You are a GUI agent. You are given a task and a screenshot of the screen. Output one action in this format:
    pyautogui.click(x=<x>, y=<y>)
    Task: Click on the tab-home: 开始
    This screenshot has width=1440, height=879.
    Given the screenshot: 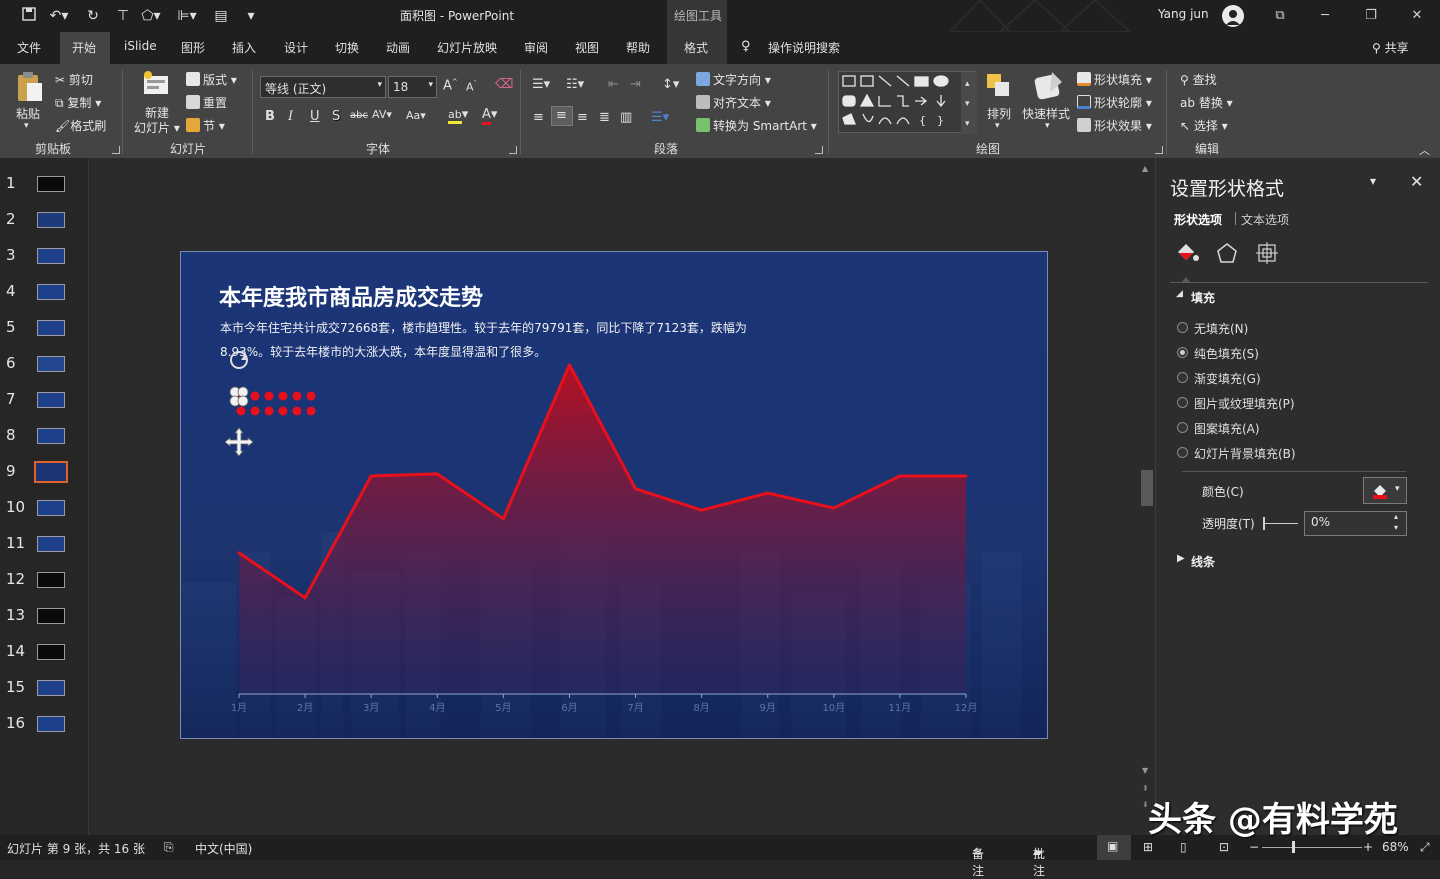 What is the action you would take?
    pyautogui.click(x=84, y=47)
    